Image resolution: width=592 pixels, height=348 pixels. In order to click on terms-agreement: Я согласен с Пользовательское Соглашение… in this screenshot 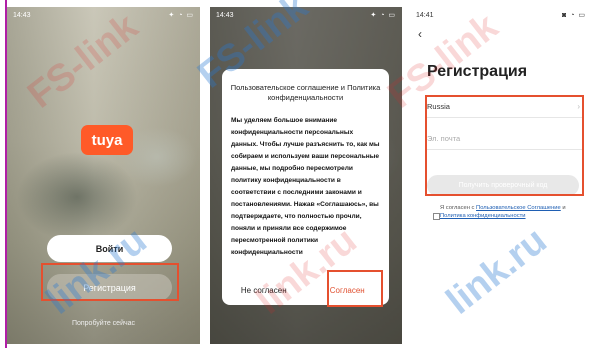, I will do `click(501, 212)`.